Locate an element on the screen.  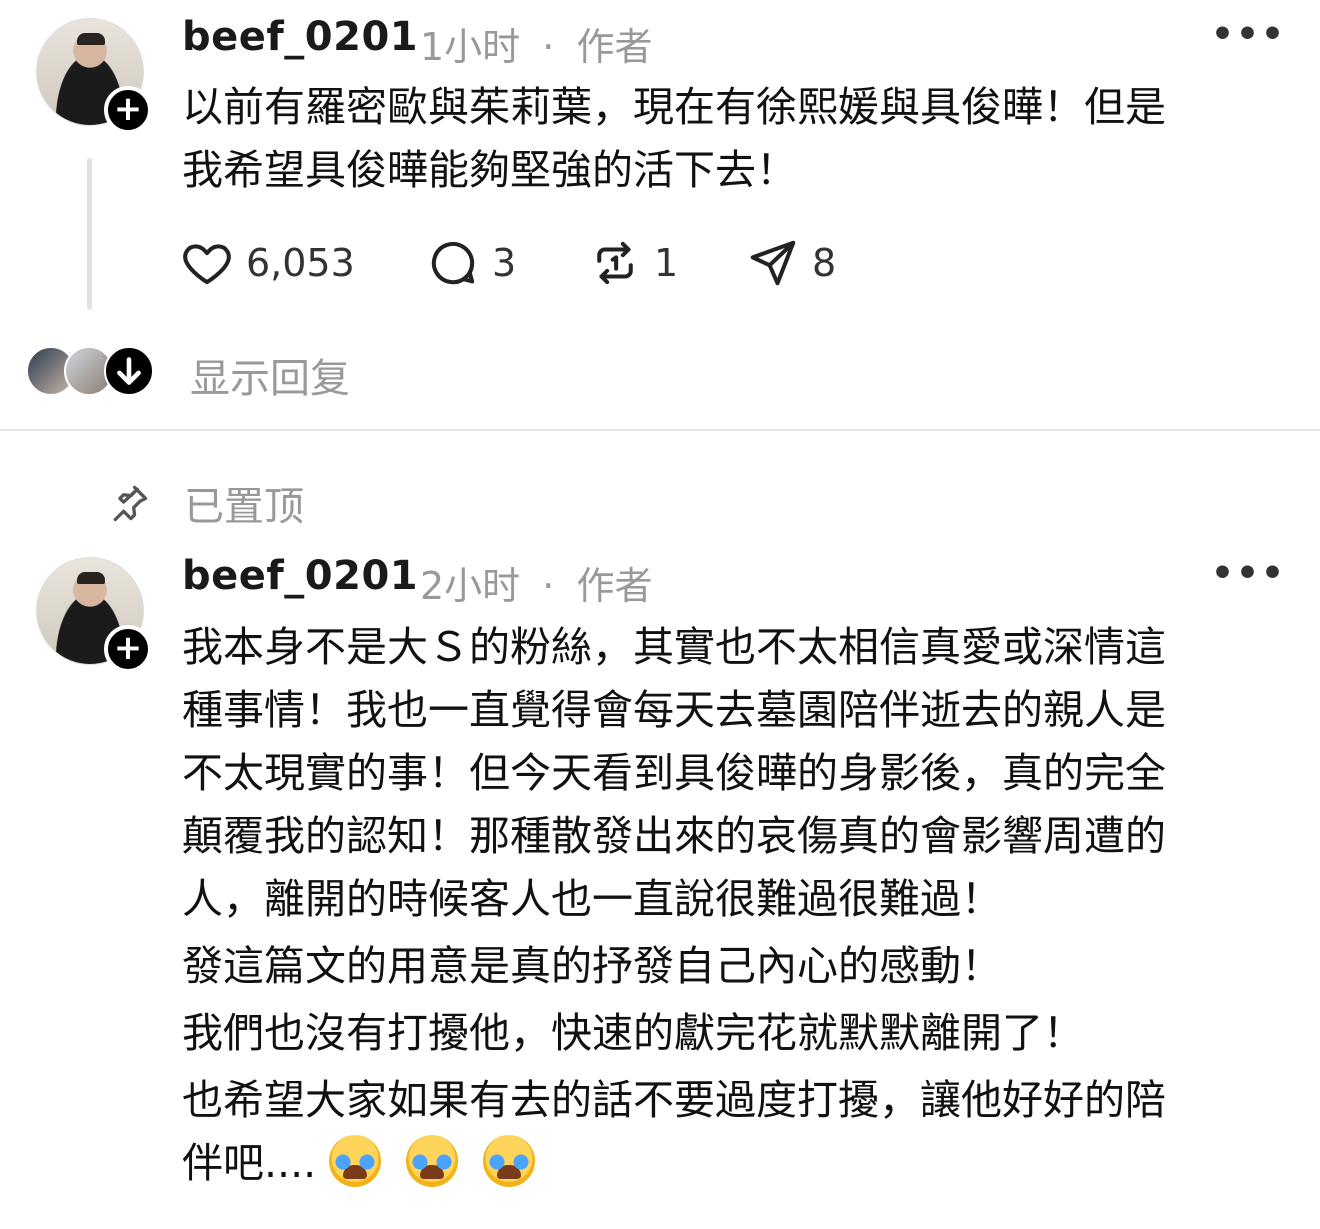
share-count: 8 is located at coordinates (824, 263).